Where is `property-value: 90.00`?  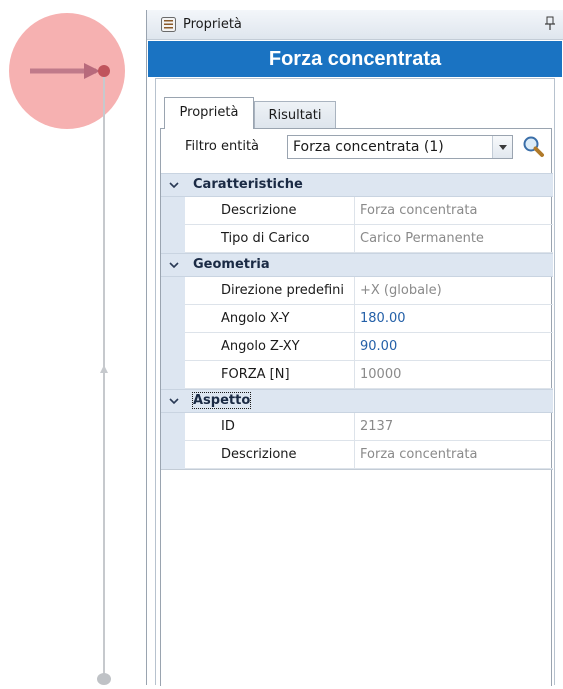 property-value: 90.00 is located at coordinates (454, 347).